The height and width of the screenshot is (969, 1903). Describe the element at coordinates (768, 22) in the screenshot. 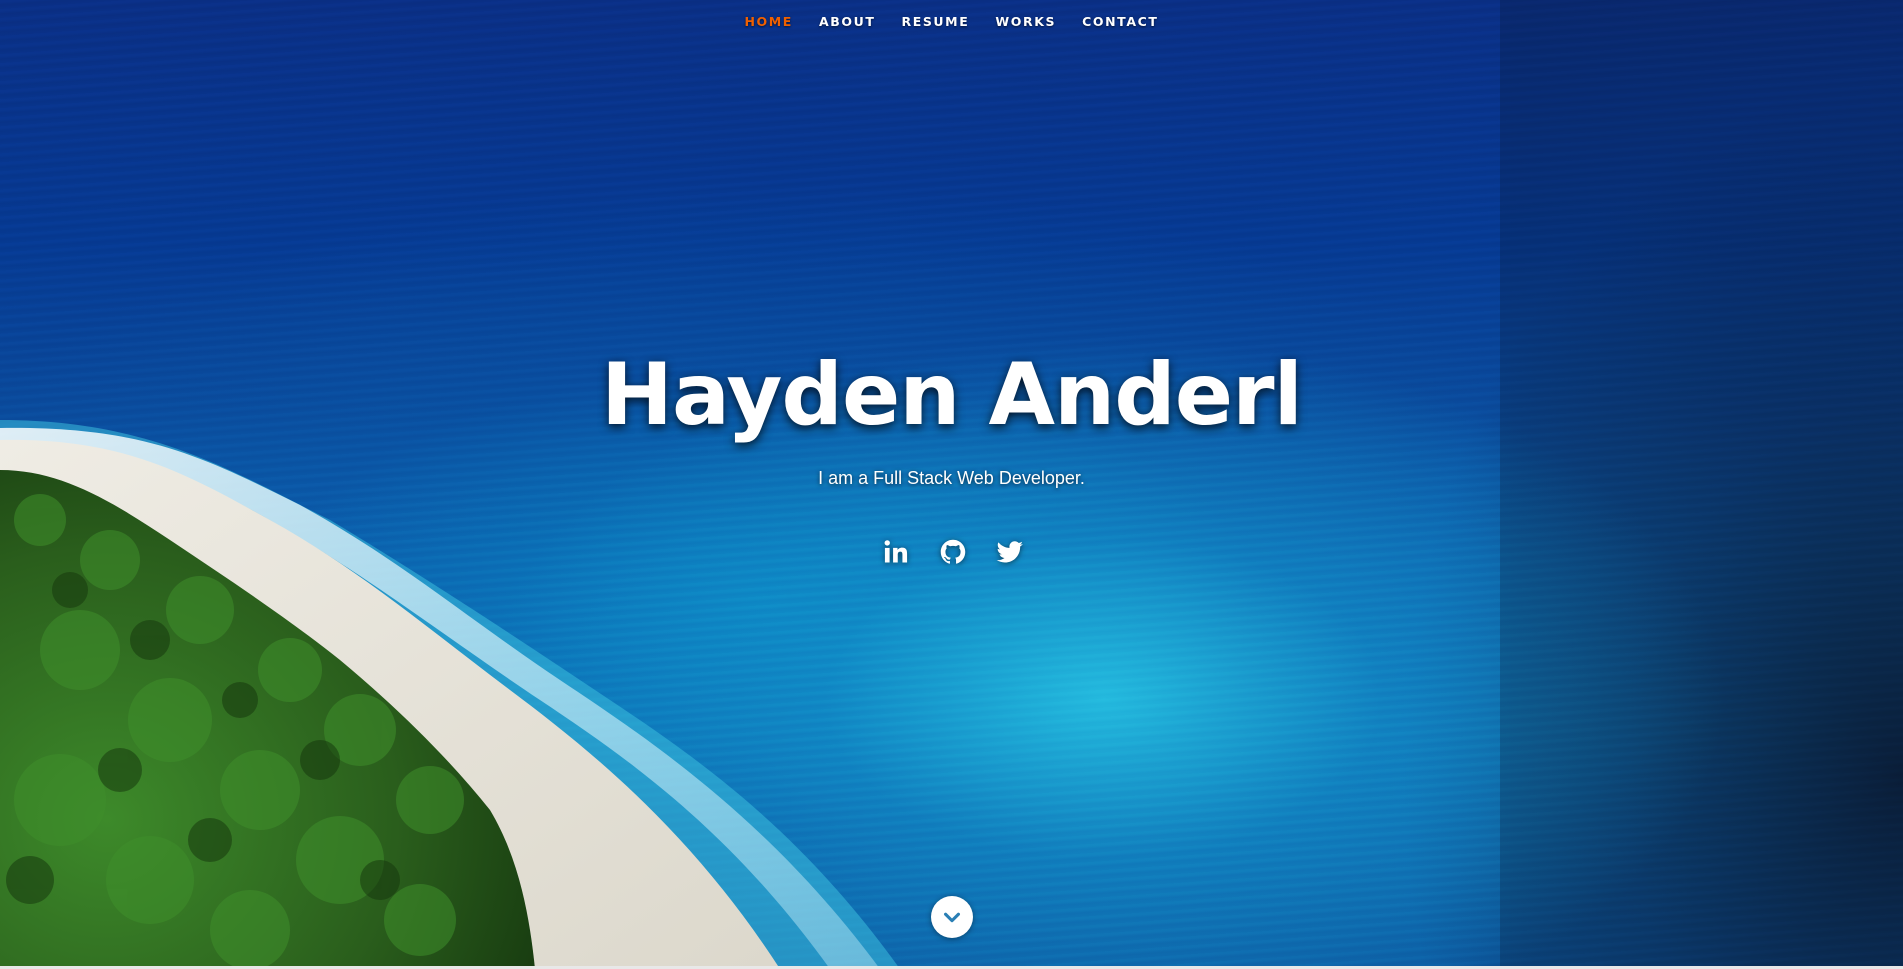

I see `nav-item-home: HOME` at that location.